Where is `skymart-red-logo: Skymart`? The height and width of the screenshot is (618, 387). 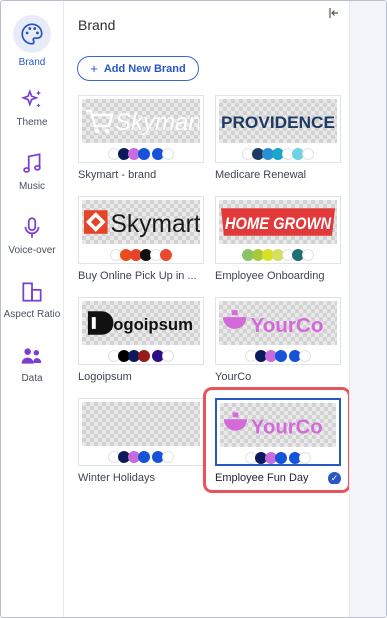 skymart-red-logo: Skymart is located at coordinates (141, 224).